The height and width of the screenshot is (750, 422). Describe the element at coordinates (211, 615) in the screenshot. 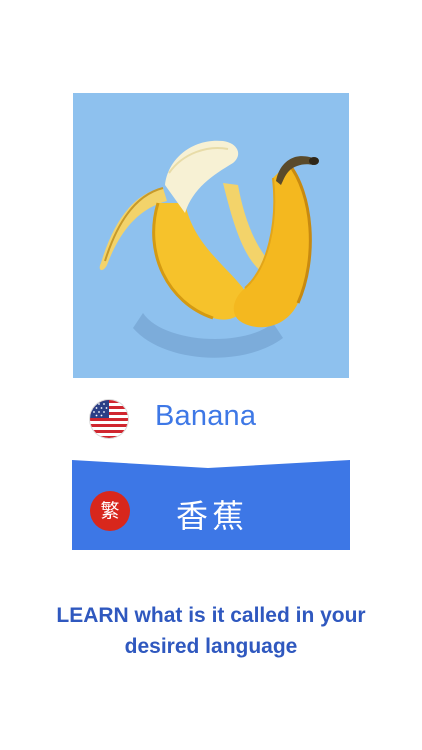

I see `tagline-line-1: LEARN what is it called in your` at that location.